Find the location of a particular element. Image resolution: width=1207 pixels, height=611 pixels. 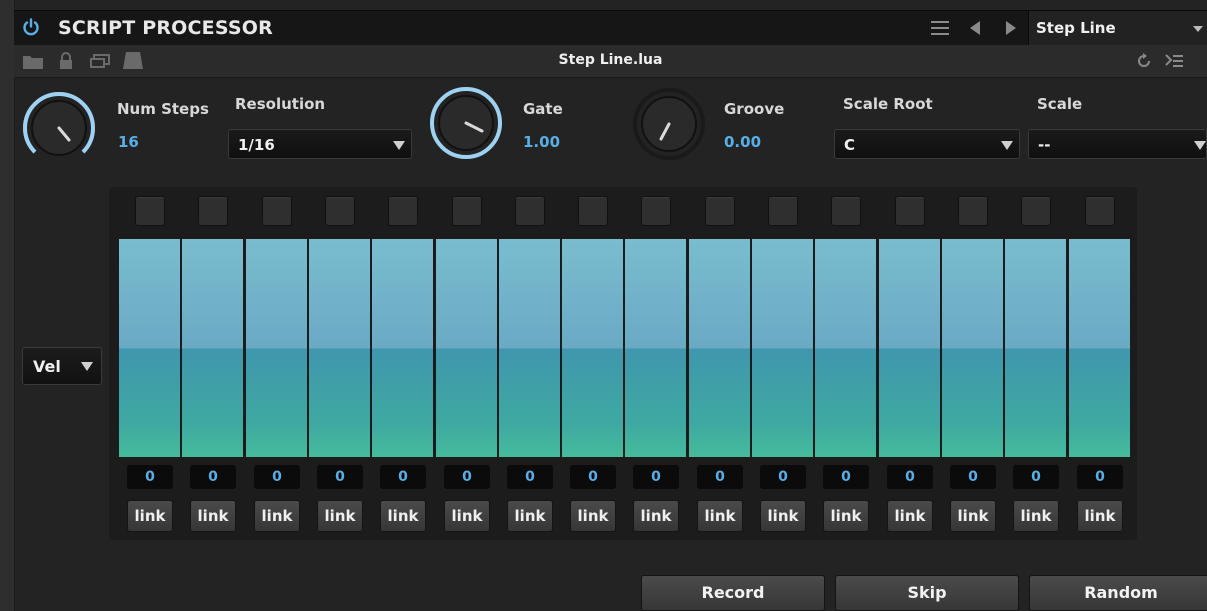

left-edge-strip is located at coordinates (7, 305).